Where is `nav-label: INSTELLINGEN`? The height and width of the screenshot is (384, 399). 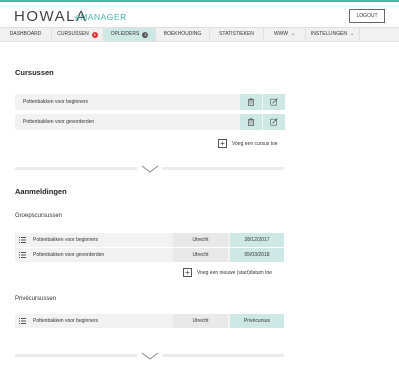 nav-label: INSTELLINGEN is located at coordinates (328, 34).